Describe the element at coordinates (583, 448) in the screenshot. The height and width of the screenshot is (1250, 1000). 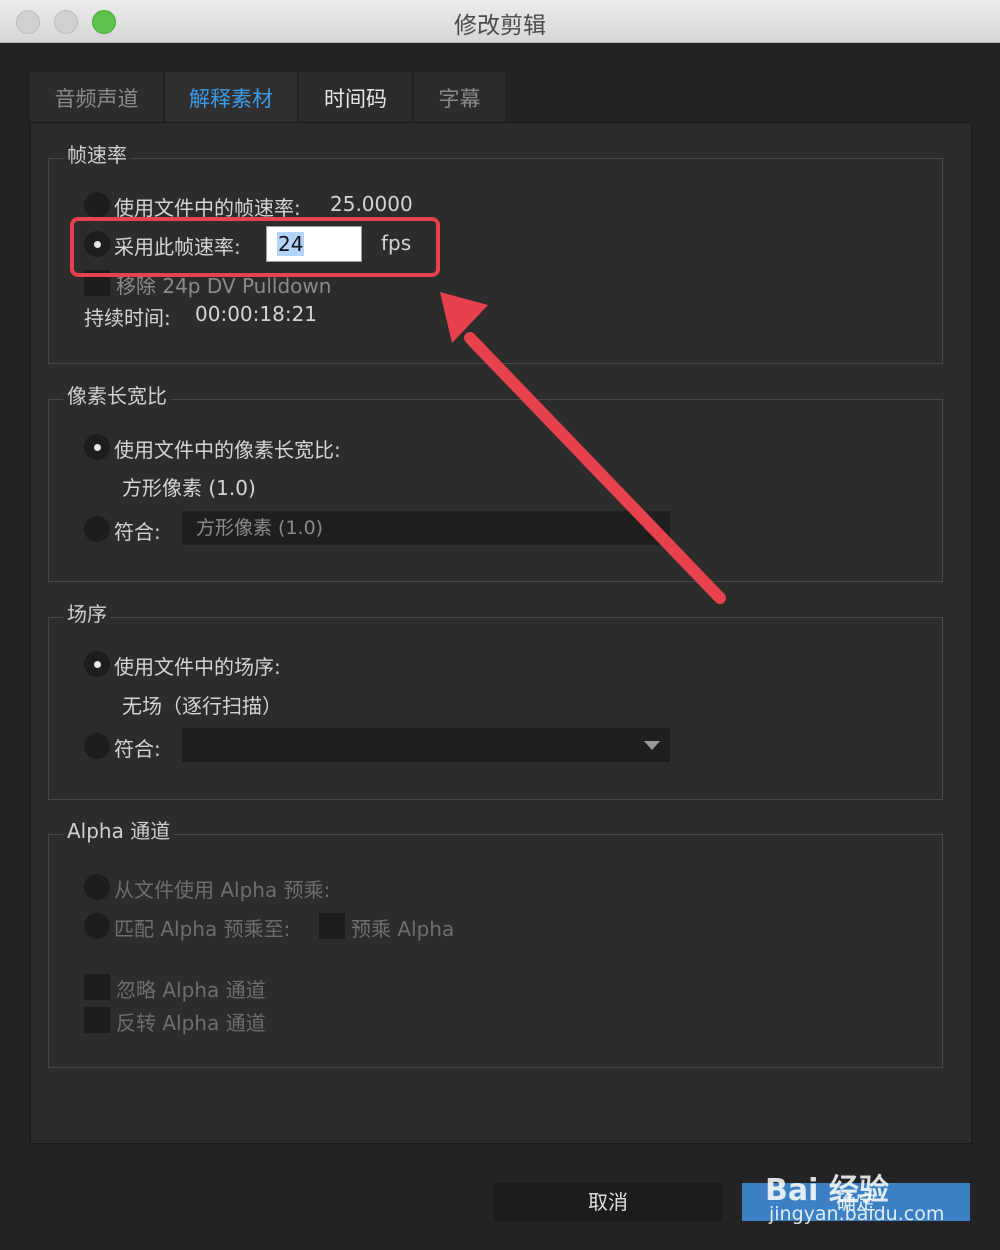
I see `annotation-arrow-icon` at that location.